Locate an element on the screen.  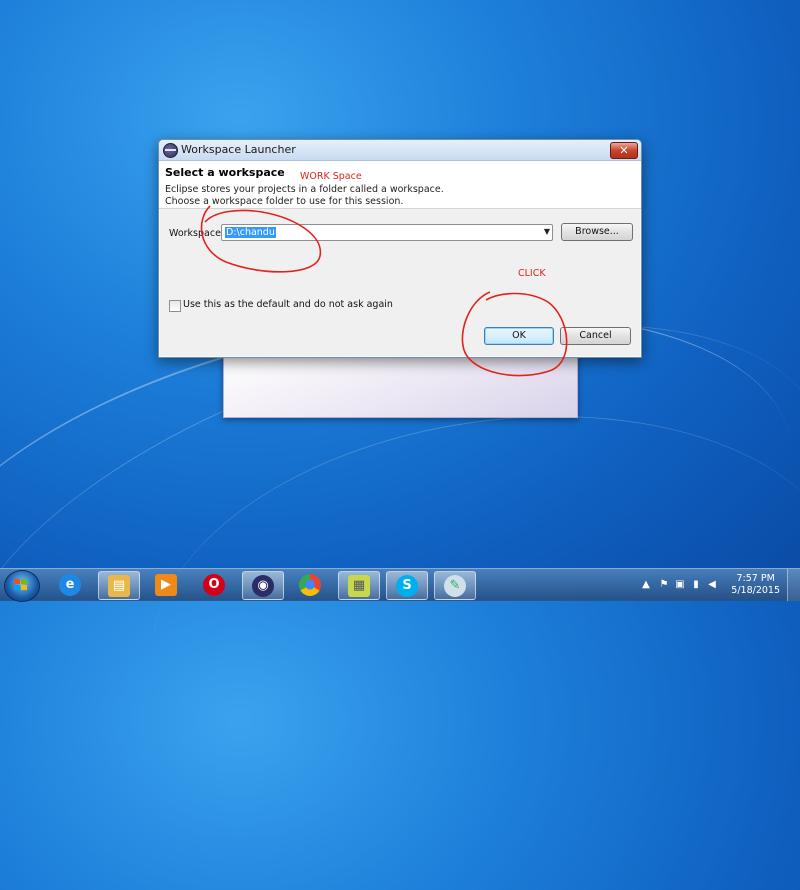
workspace-input-value: D:\chandu is located at coordinates (250, 232).